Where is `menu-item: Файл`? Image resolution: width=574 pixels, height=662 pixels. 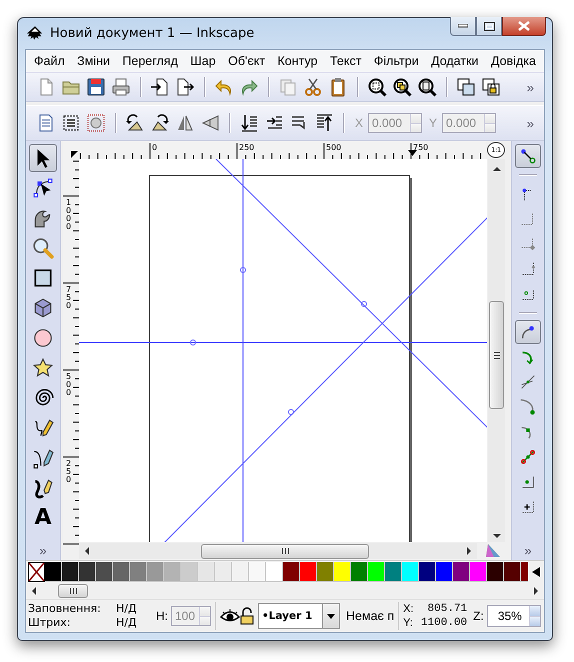 menu-item: Файл is located at coordinates (49, 61).